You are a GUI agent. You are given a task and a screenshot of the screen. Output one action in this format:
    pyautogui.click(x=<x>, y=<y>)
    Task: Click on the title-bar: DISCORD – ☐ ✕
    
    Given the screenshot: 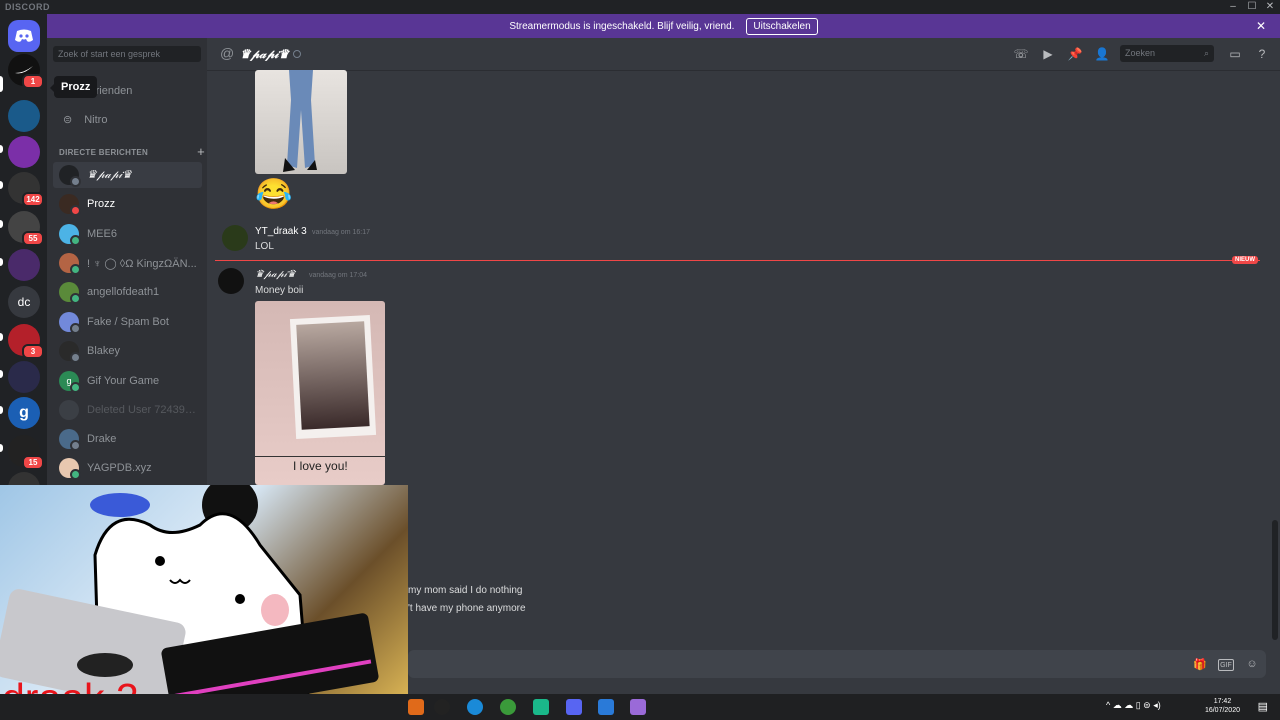 What is the action you would take?
    pyautogui.click(x=640, y=7)
    